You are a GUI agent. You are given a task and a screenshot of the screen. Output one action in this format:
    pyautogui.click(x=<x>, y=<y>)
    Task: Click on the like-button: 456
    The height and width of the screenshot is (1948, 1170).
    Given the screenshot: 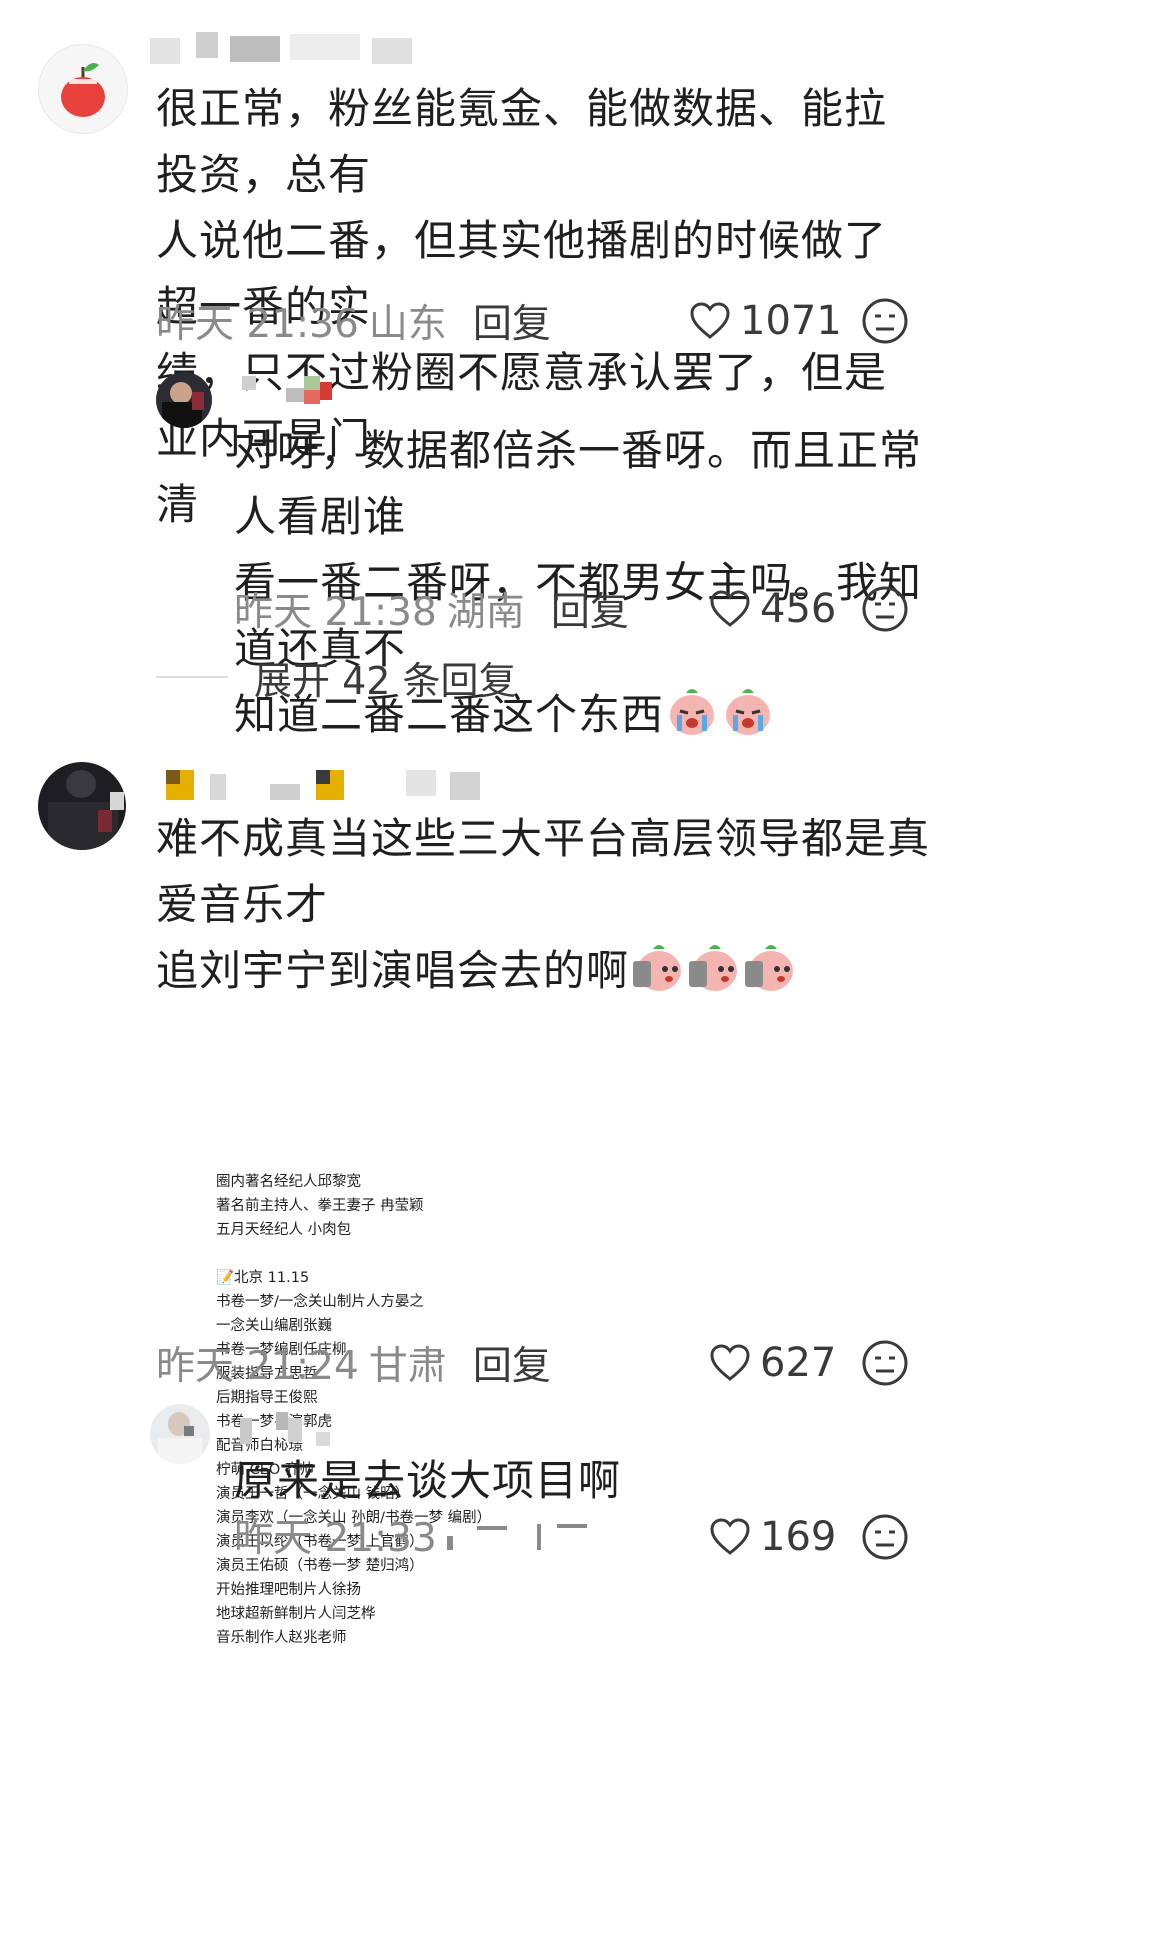 What is the action you would take?
    pyautogui.click(x=773, y=609)
    